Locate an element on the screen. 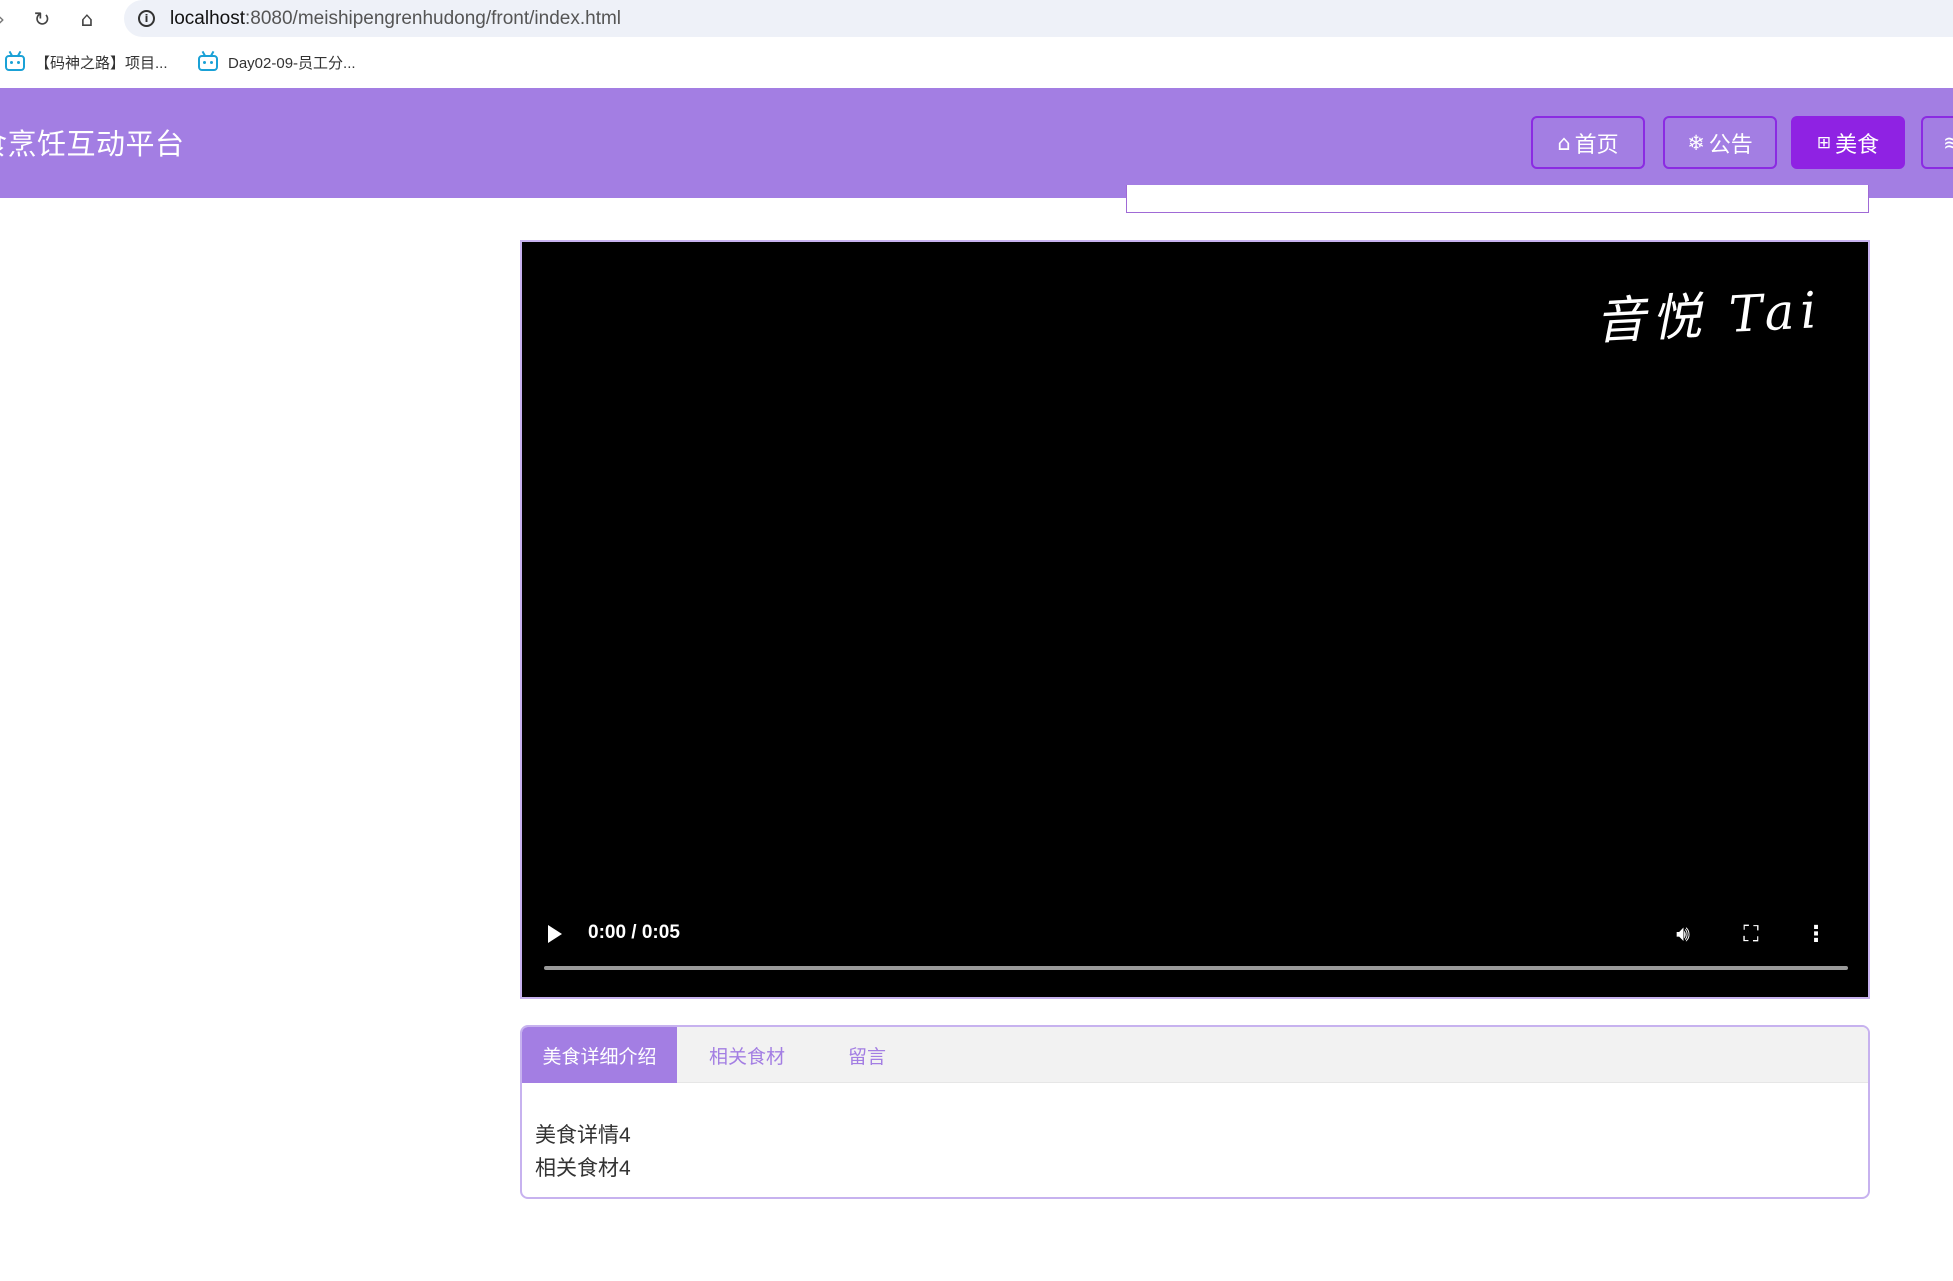  play-icon is located at coordinates (555, 934).